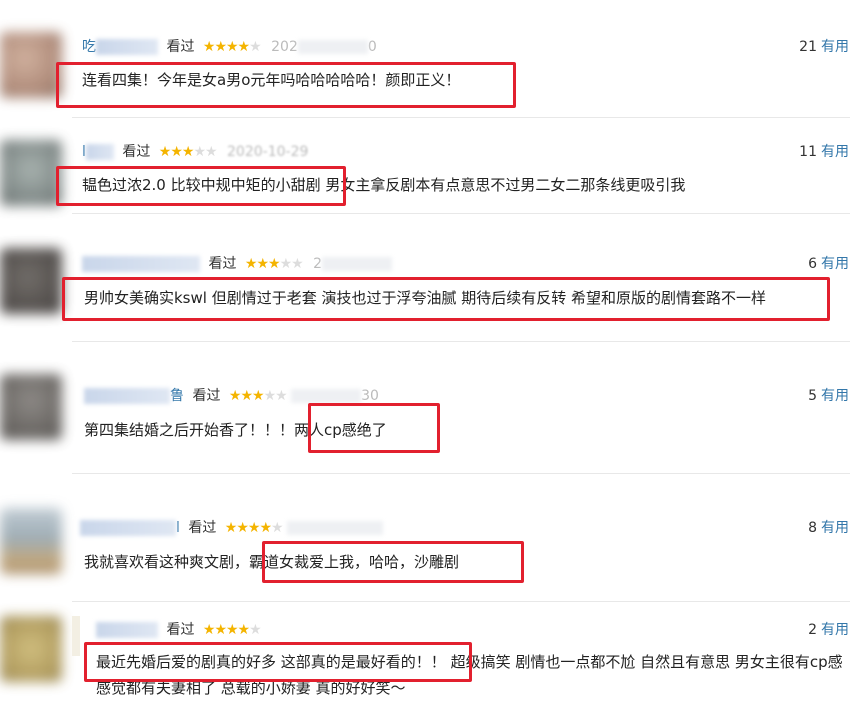 This screenshot has height=711, width=853. Describe the element at coordinates (167, 562) in the screenshot. I see `content-prefix: 我就喜欢看这种爽文剧，` at that location.